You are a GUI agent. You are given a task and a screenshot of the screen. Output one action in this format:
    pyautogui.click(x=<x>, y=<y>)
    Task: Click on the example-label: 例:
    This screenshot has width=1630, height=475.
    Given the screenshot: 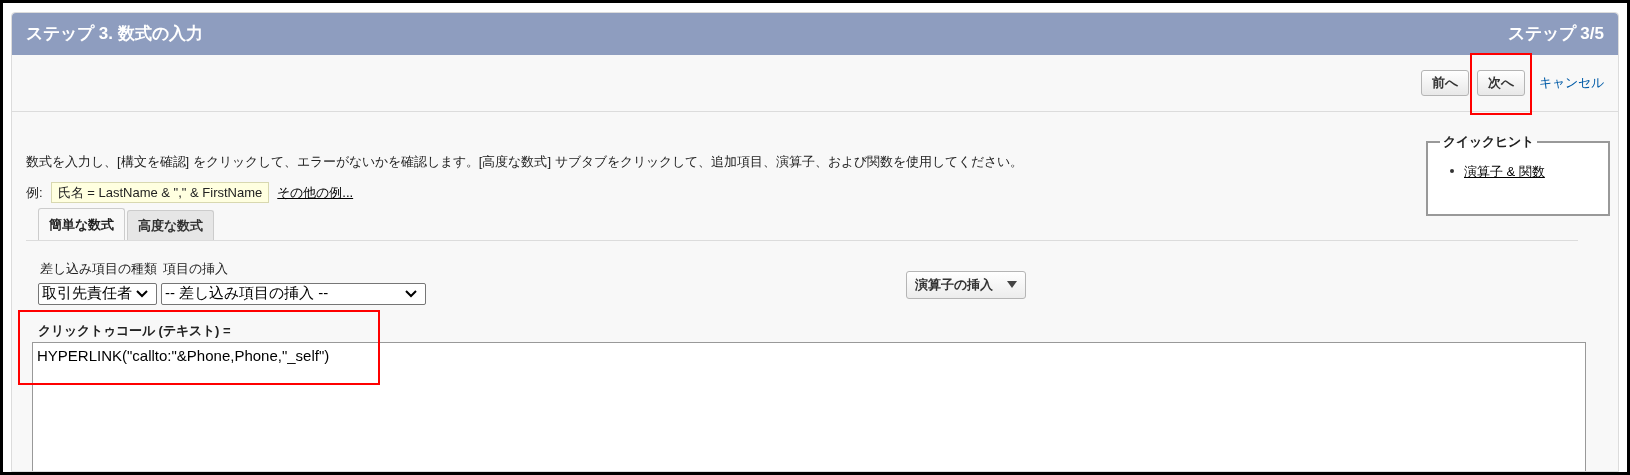 What is the action you would take?
    pyautogui.click(x=34, y=192)
    